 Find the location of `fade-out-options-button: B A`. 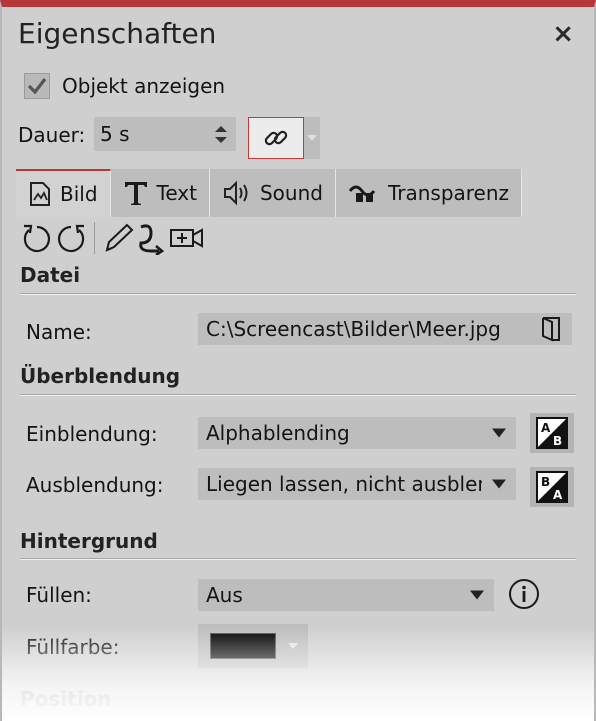

fade-out-options-button: B A is located at coordinates (552, 487).